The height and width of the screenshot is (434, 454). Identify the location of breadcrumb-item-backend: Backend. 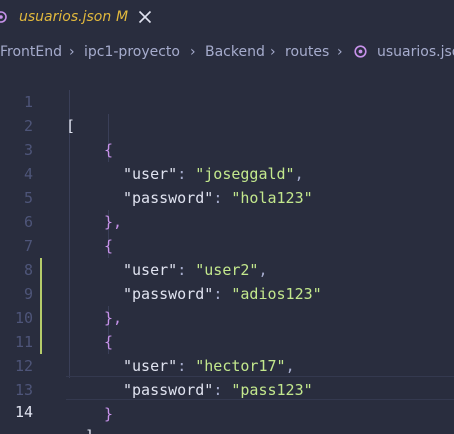
(235, 52).